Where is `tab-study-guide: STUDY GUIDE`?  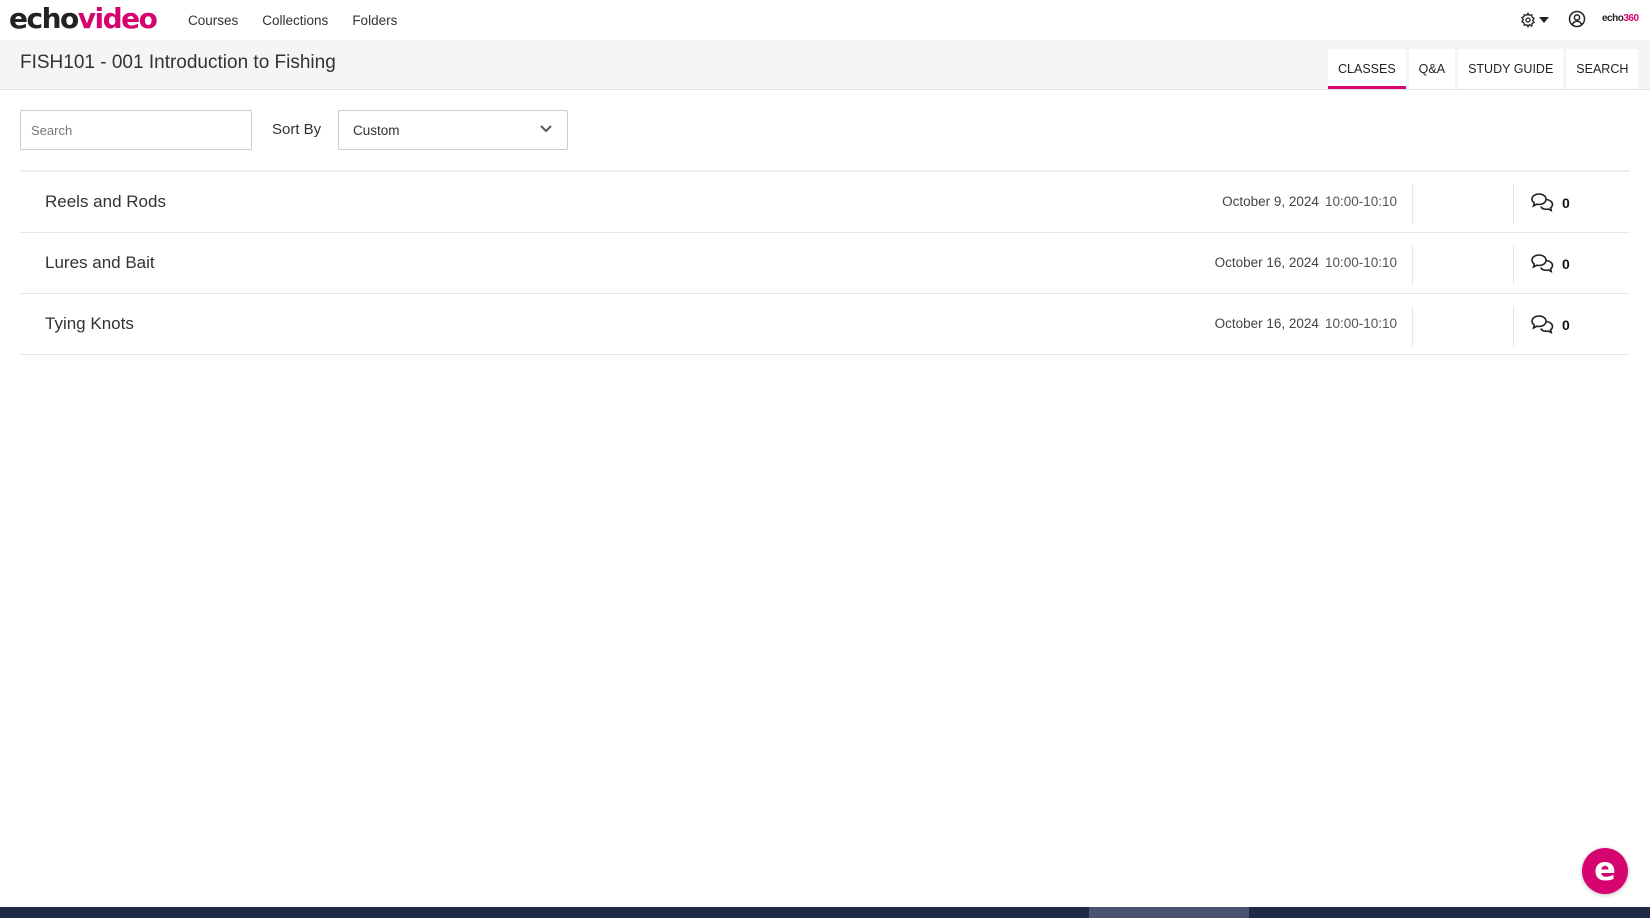 tab-study-guide: STUDY GUIDE is located at coordinates (1511, 69).